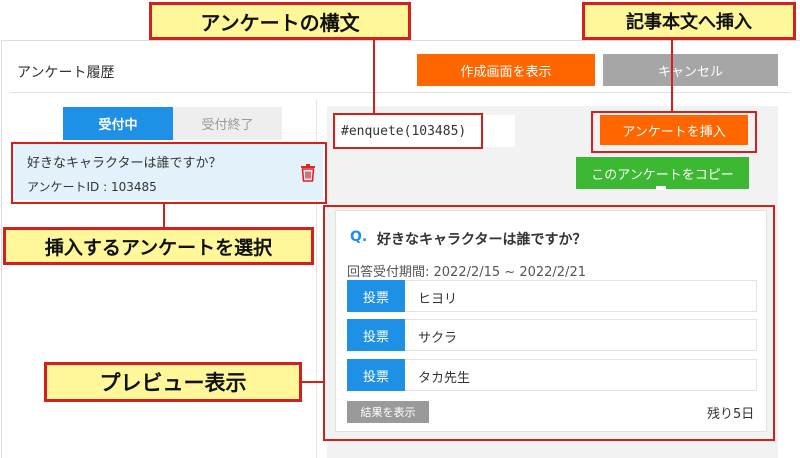  I want to click on copy-survey-button: このアンケートをコピー, so click(662, 173).